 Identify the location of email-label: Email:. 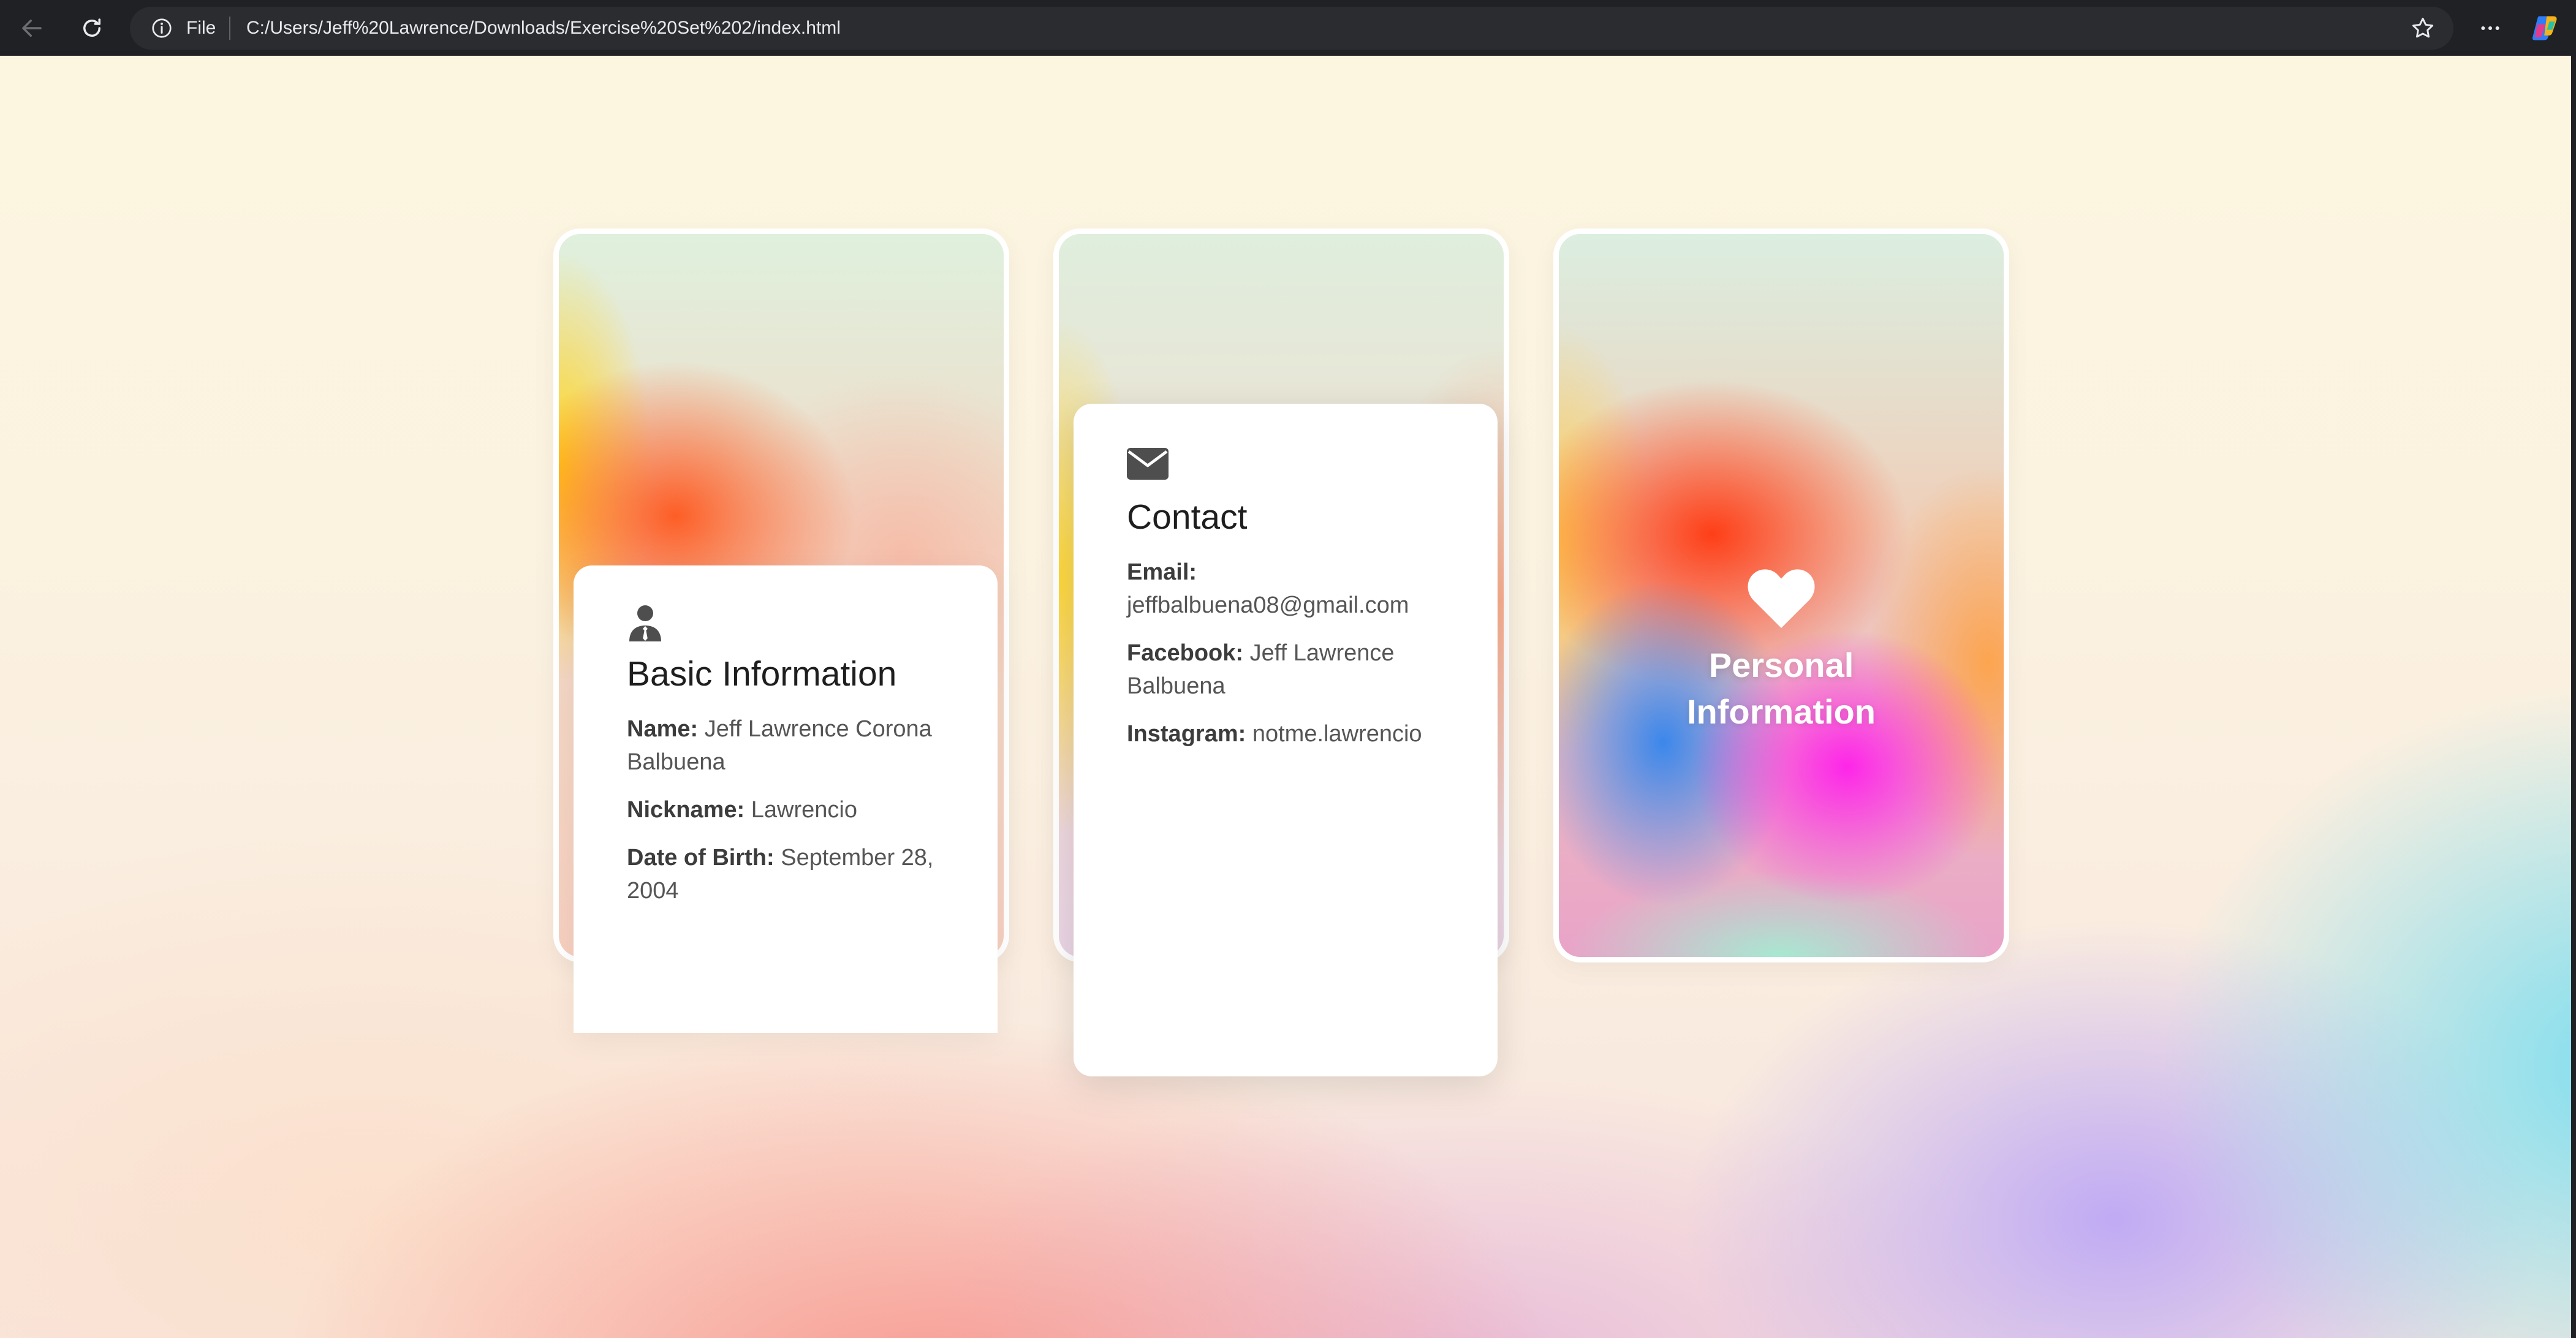
(1162, 572).